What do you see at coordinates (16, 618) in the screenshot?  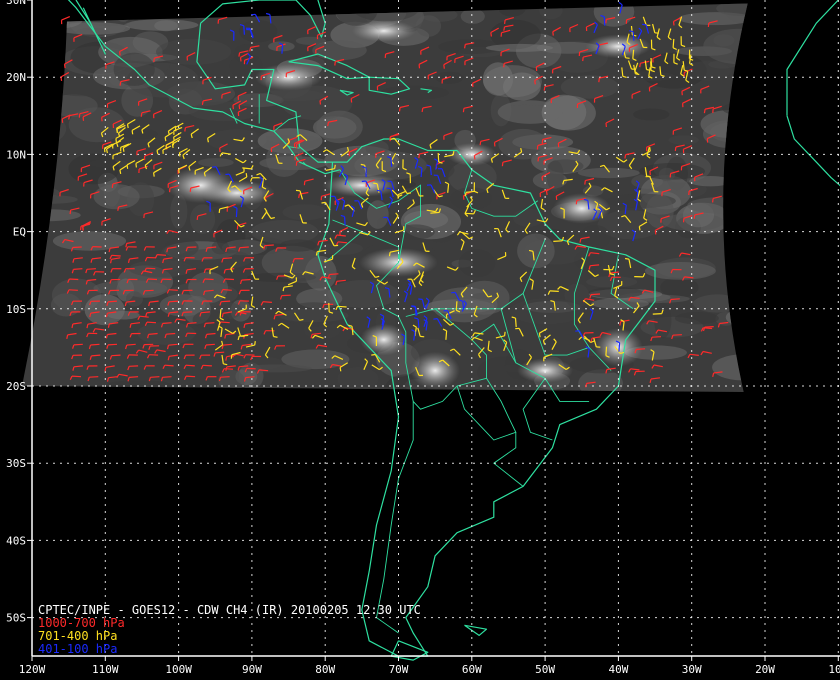 I see `lat-label: 50S` at bounding box center [16, 618].